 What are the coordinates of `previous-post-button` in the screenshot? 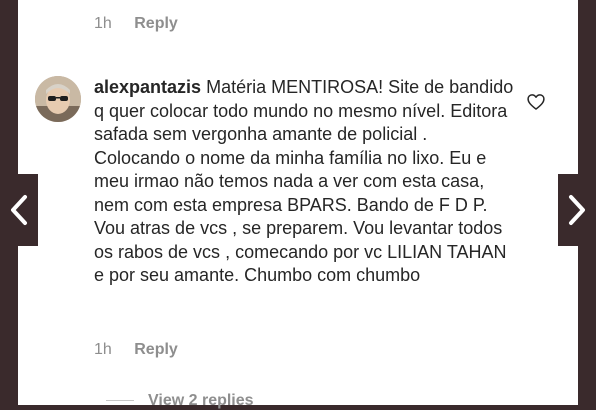 It's located at (19, 210).